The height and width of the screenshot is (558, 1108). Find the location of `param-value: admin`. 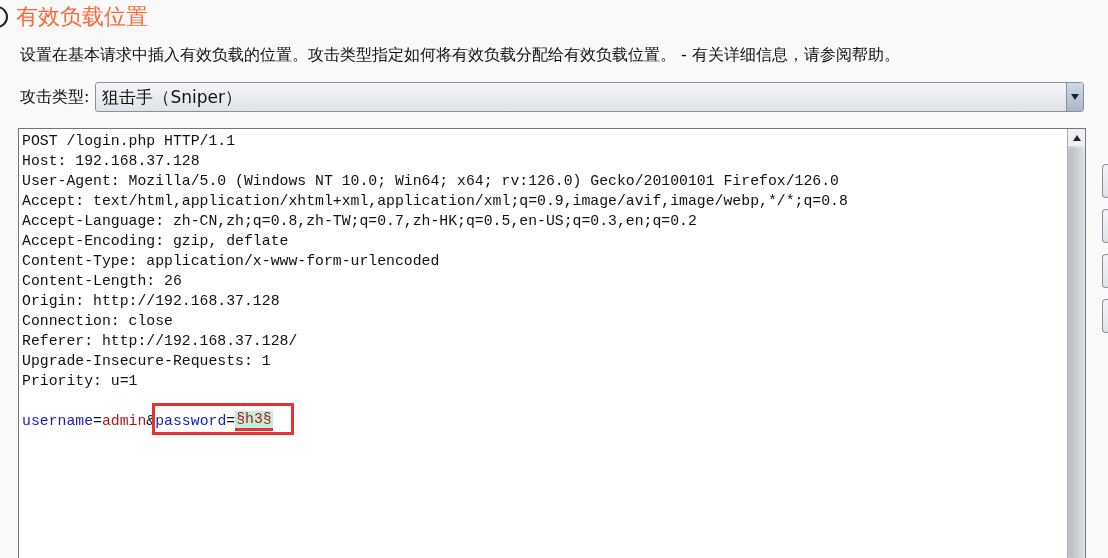

param-value: admin is located at coordinates (124, 421).